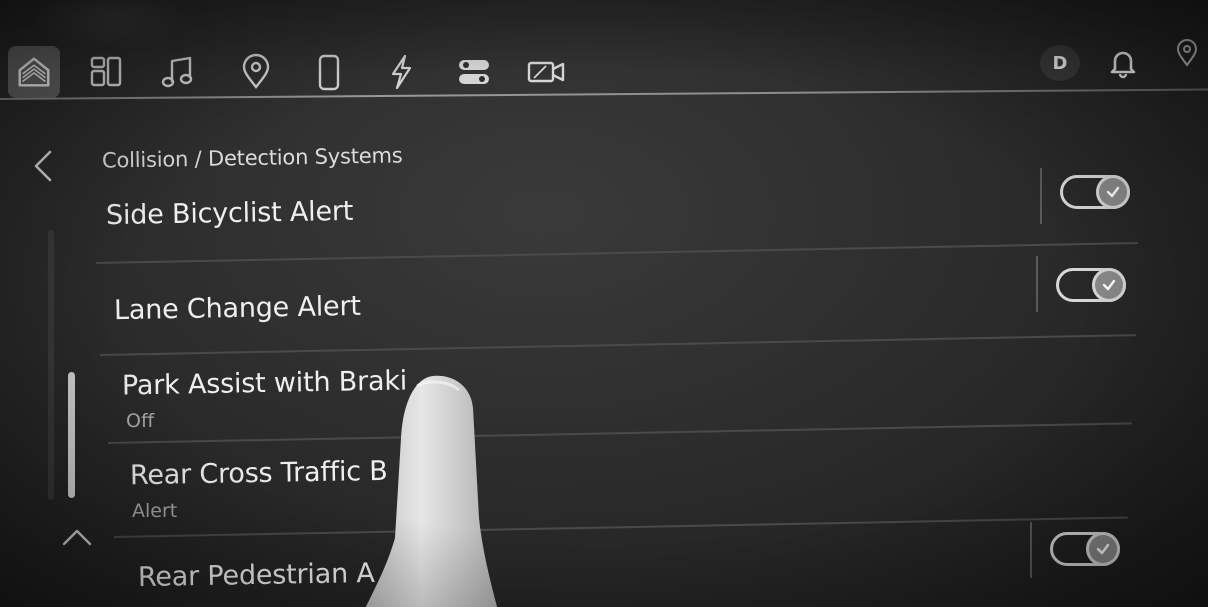 The height and width of the screenshot is (607, 1208). Describe the element at coordinates (1095, 192) in the screenshot. I see `side-bicyclist-alert-toggle` at that location.